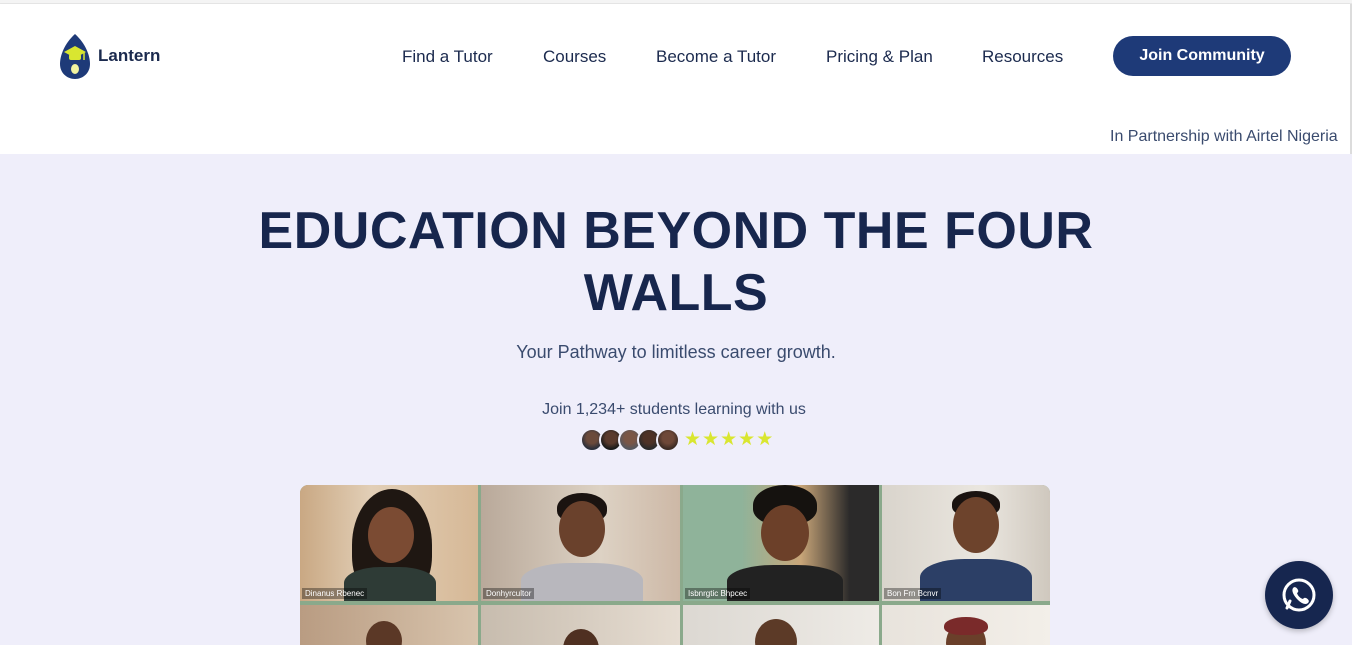 Image resolution: width=1352 pixels, height=645 pixels. Describe the element at coordinates (676, 352) in the screenshot. I see `hero-subtitle: Your Pathway to limitless career growth.` at that location.